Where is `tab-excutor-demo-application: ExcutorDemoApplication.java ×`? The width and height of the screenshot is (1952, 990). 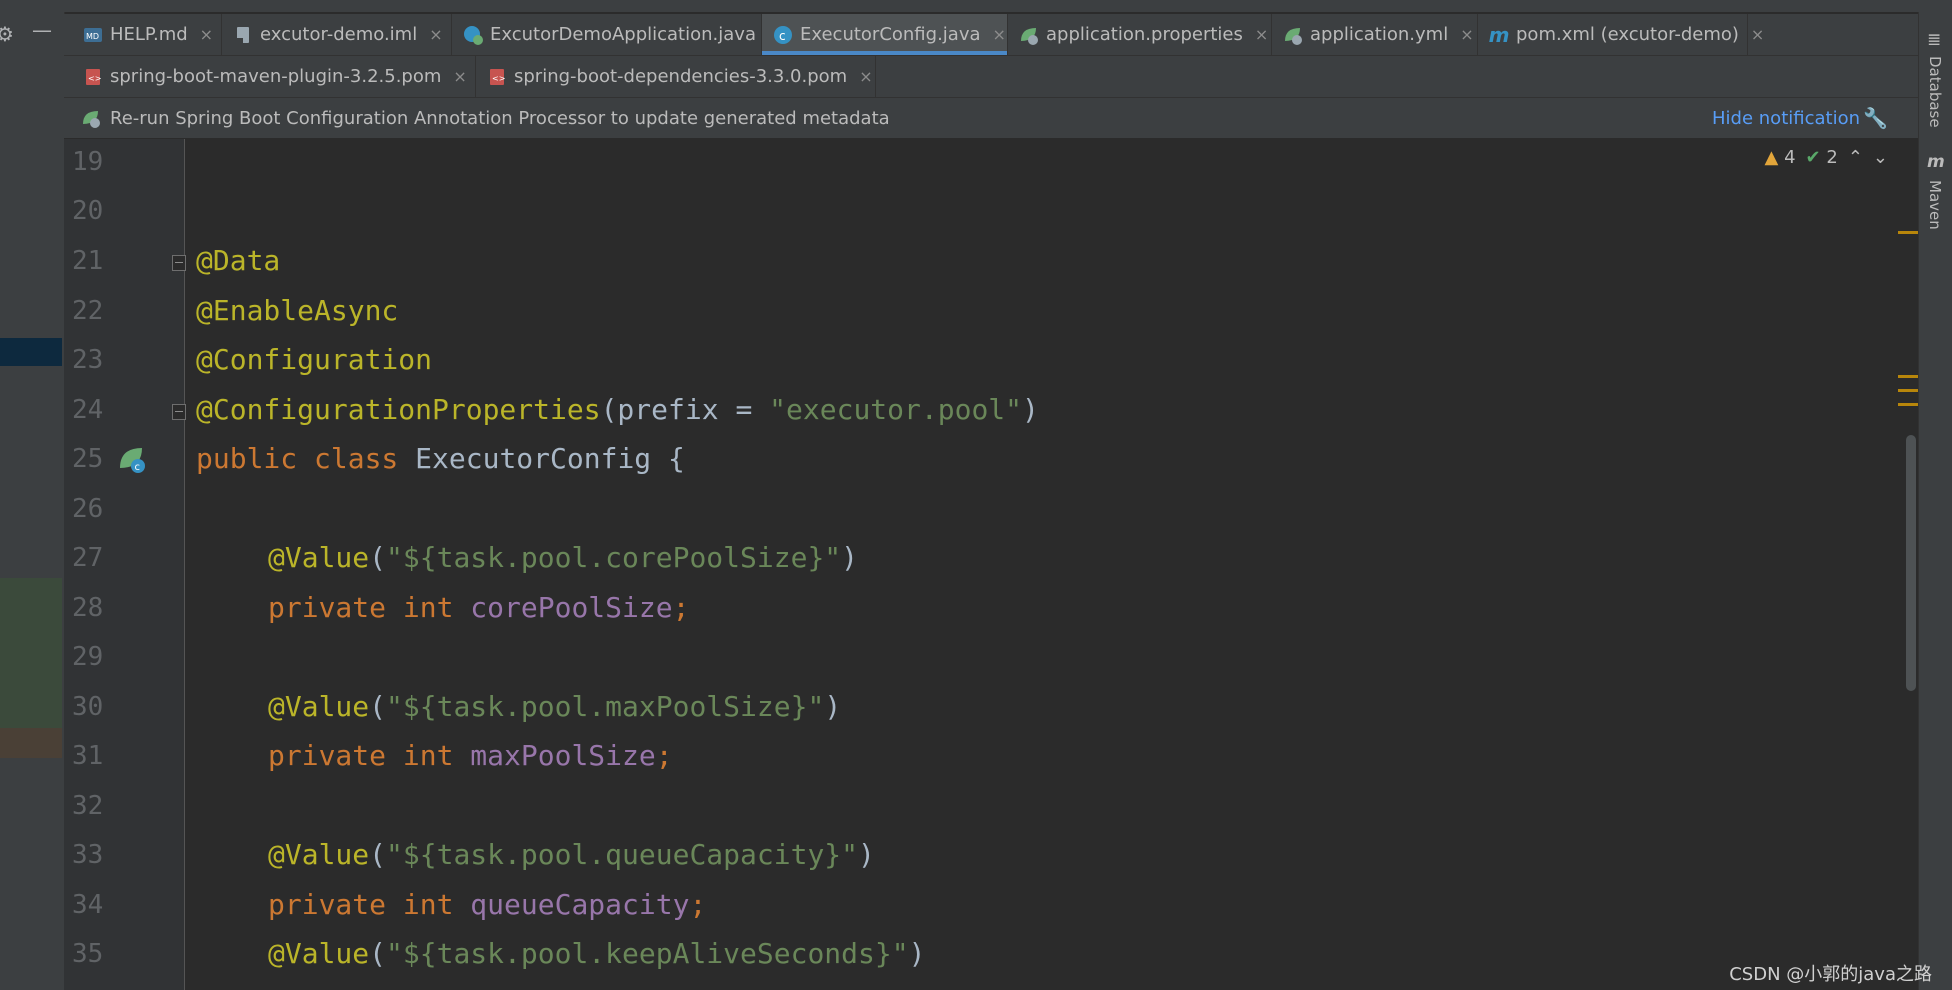
tab-excutor-demo-application: ExcutorDemoApplication.java × is located at coordinates (616, 34).